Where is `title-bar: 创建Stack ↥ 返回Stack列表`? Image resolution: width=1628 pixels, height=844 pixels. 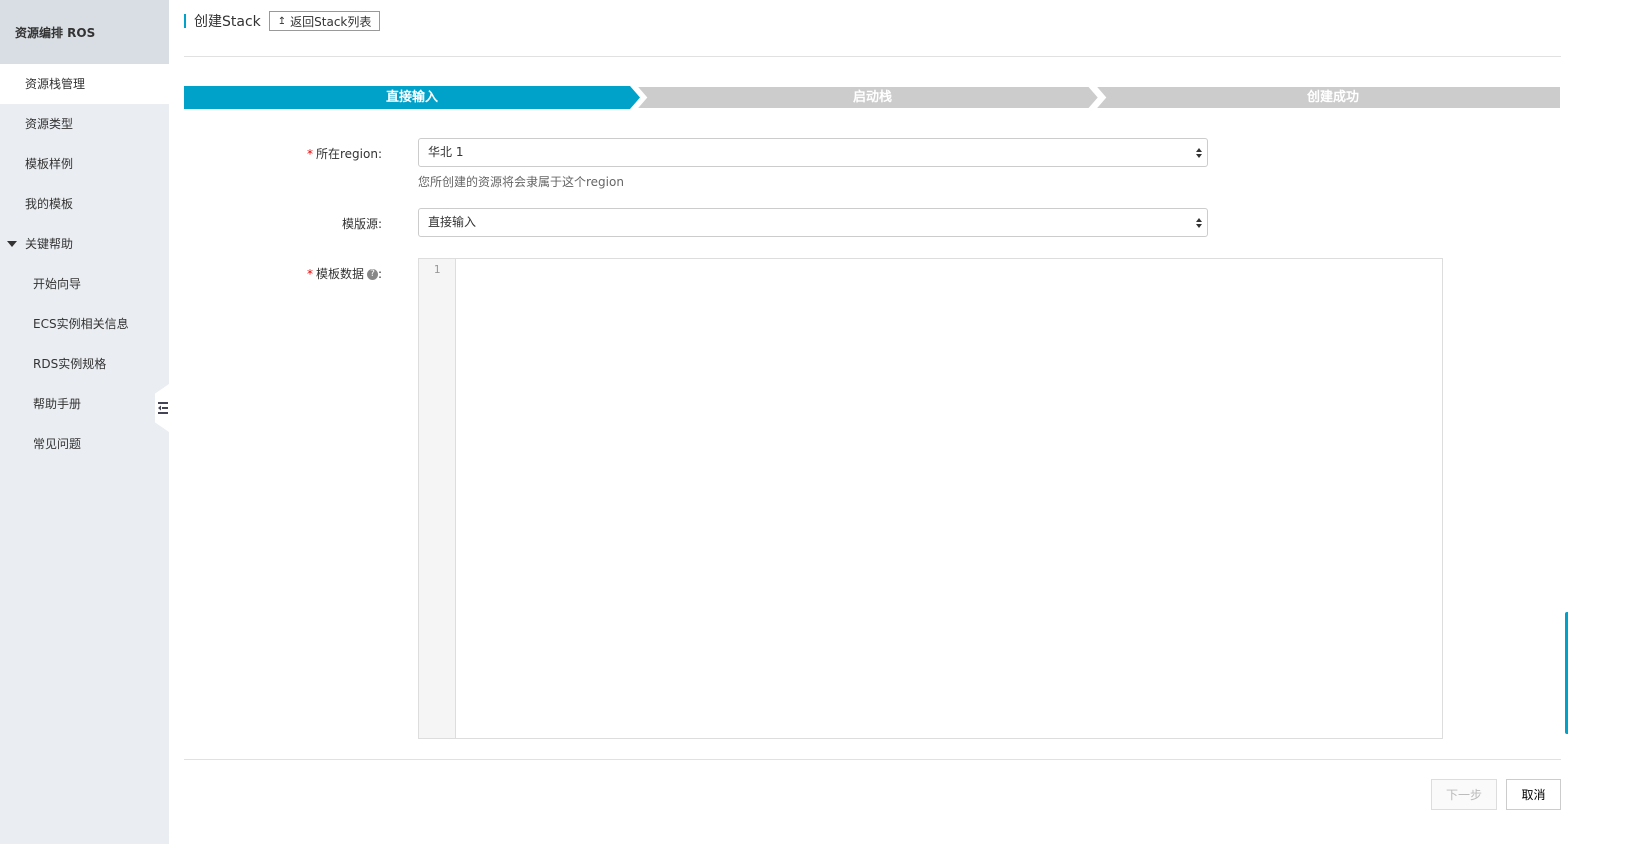
title-bar: 创建Stack ↥ 返回Stack列表 is located at coordinates (282, 21).